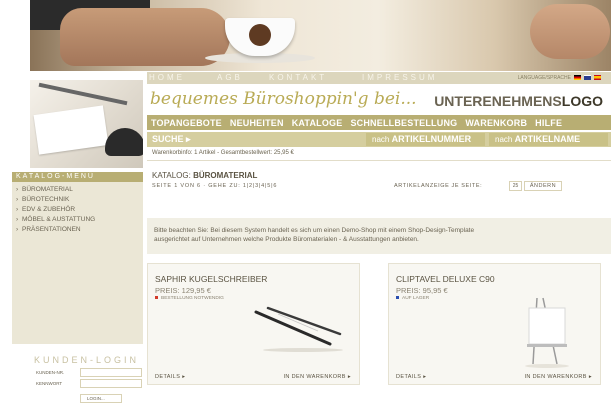  Describe the element at coordinates (403, 123) in the screenshot. I see `menu-schnellbestellung: SCHNELLBESTELLUNG` at that location.